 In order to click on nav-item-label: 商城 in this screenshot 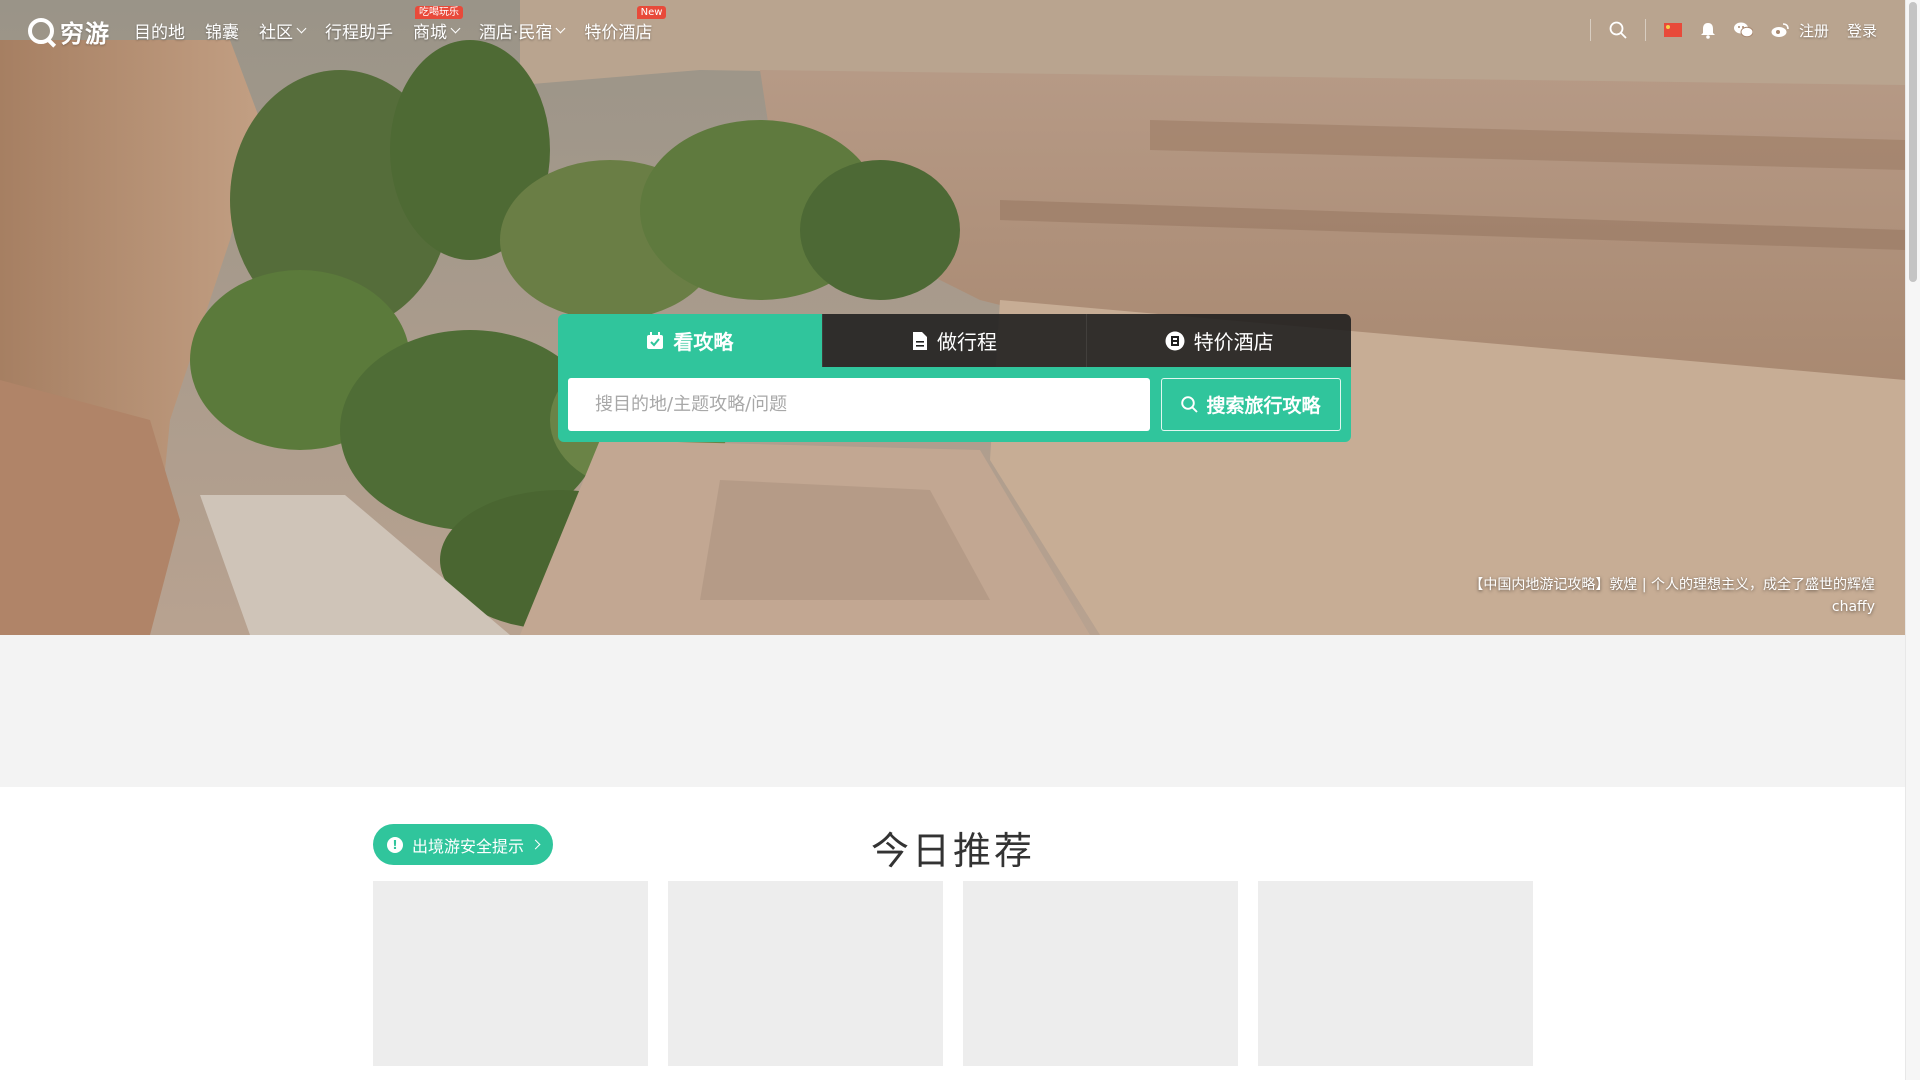, I will do `click(430, 33)`.